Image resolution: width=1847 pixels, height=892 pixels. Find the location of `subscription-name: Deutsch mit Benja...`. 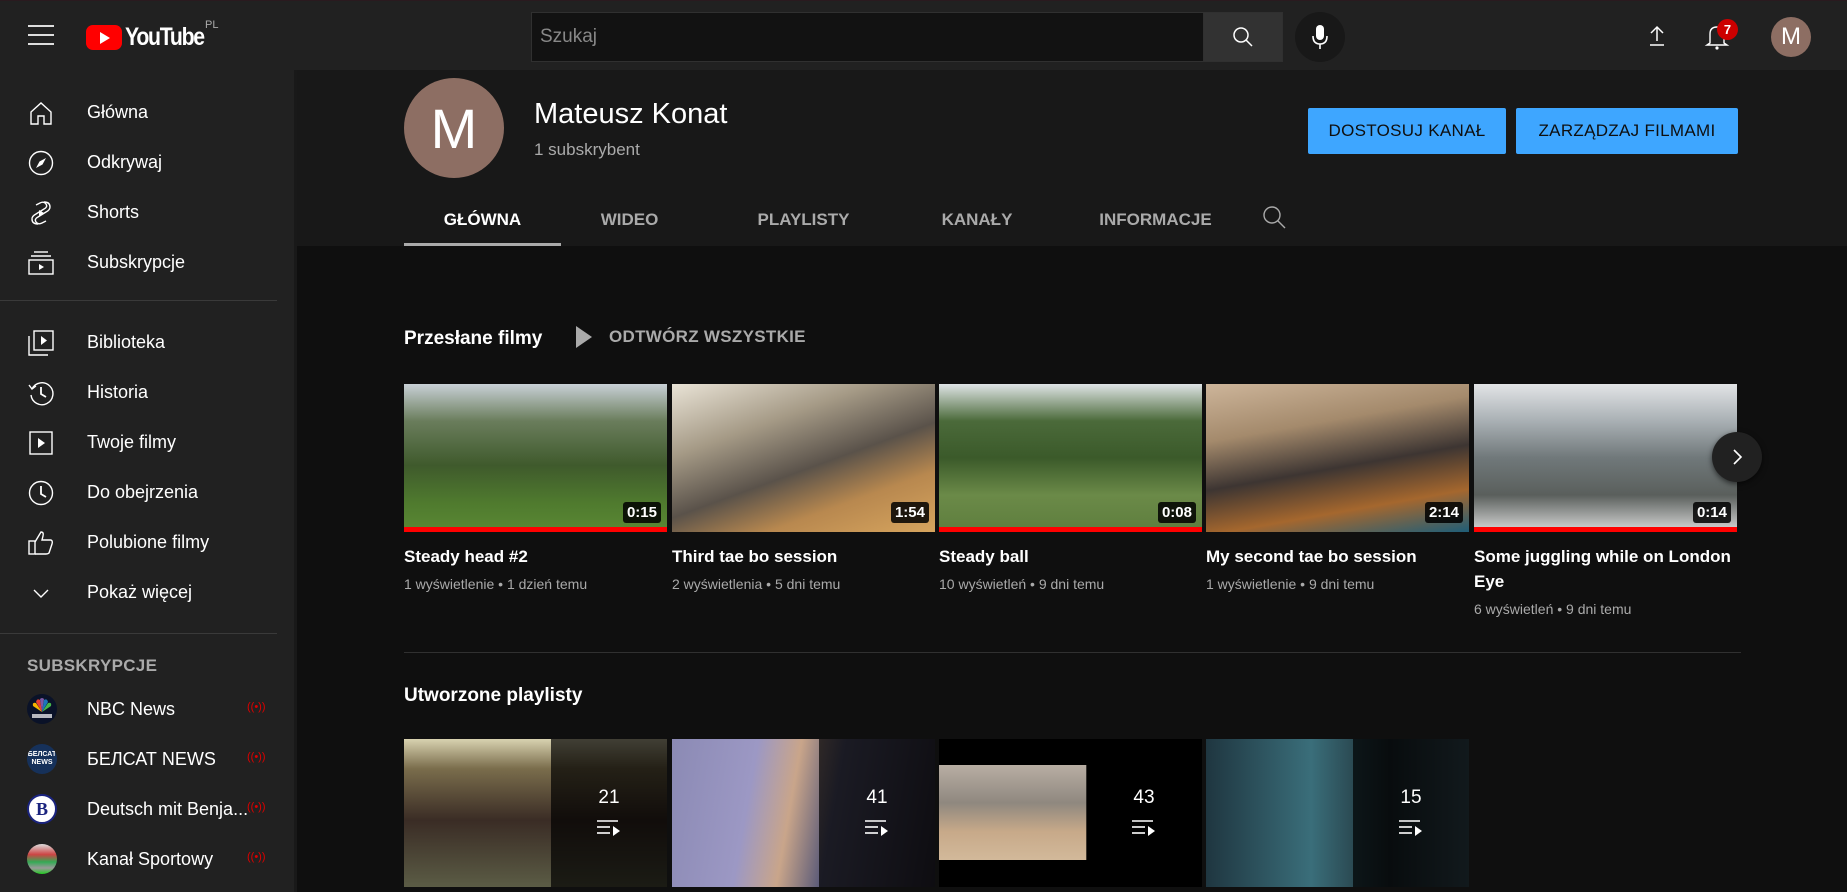

subscription-name: Deutsch mit Benja... is located at coordinates (168, 808).